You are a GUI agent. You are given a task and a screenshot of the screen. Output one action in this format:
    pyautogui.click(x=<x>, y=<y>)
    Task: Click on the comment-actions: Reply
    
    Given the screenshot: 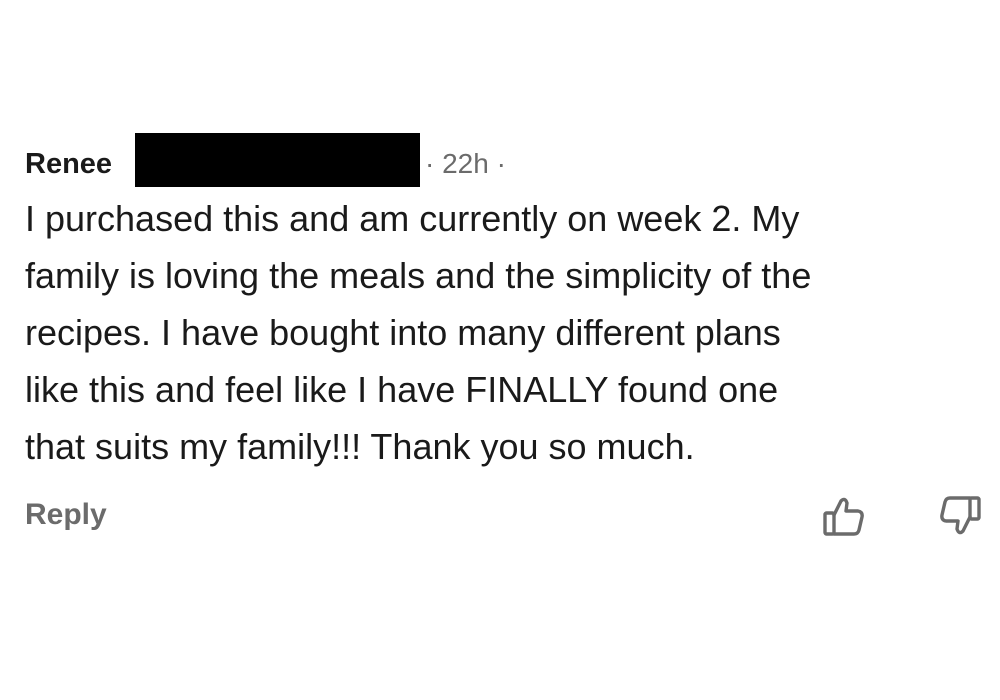 What is the action you would take?
    pyautogui.click(x=507, y=518)
    